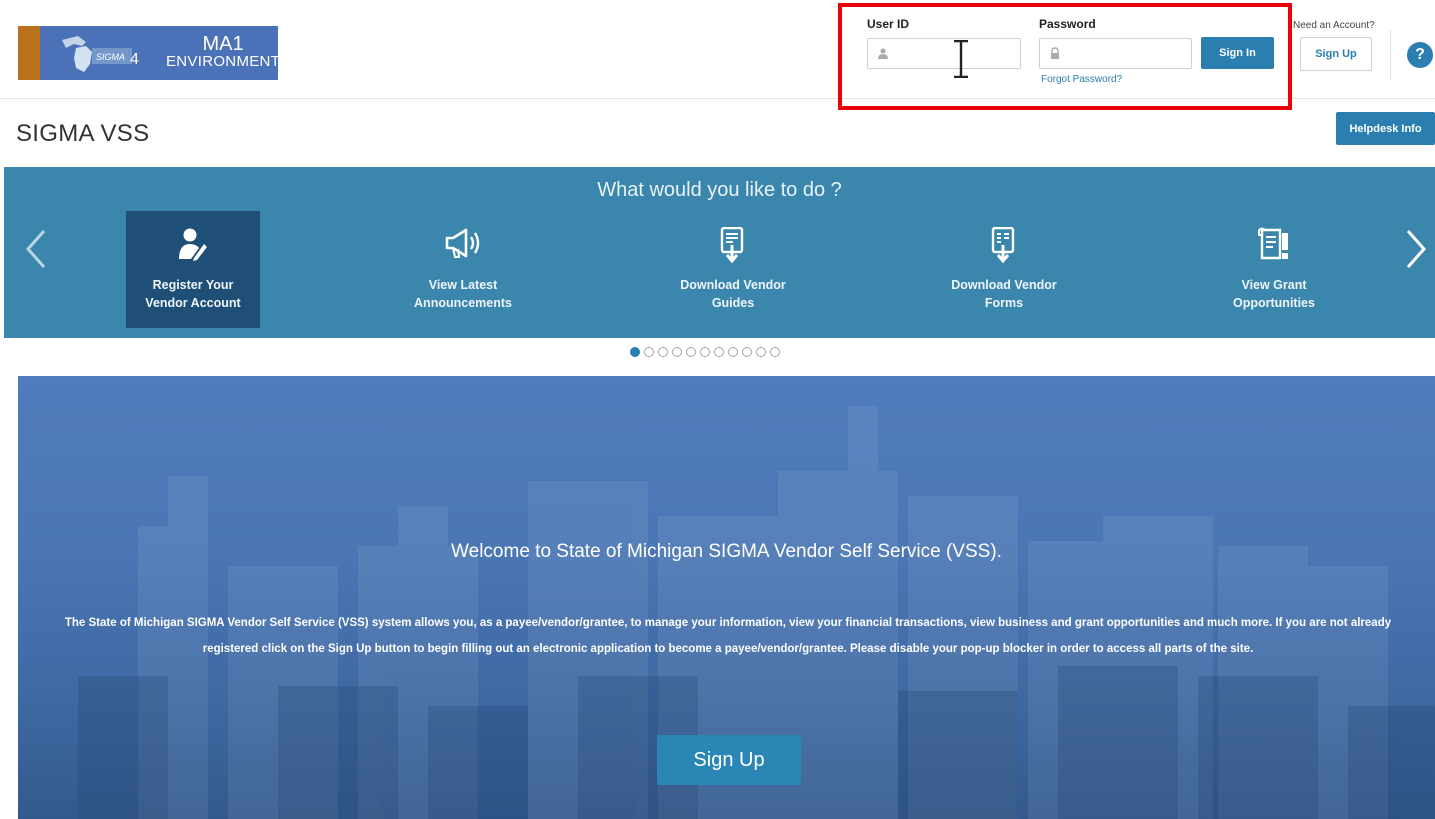  I want to click on user-edit-icon, so click(193, 244).